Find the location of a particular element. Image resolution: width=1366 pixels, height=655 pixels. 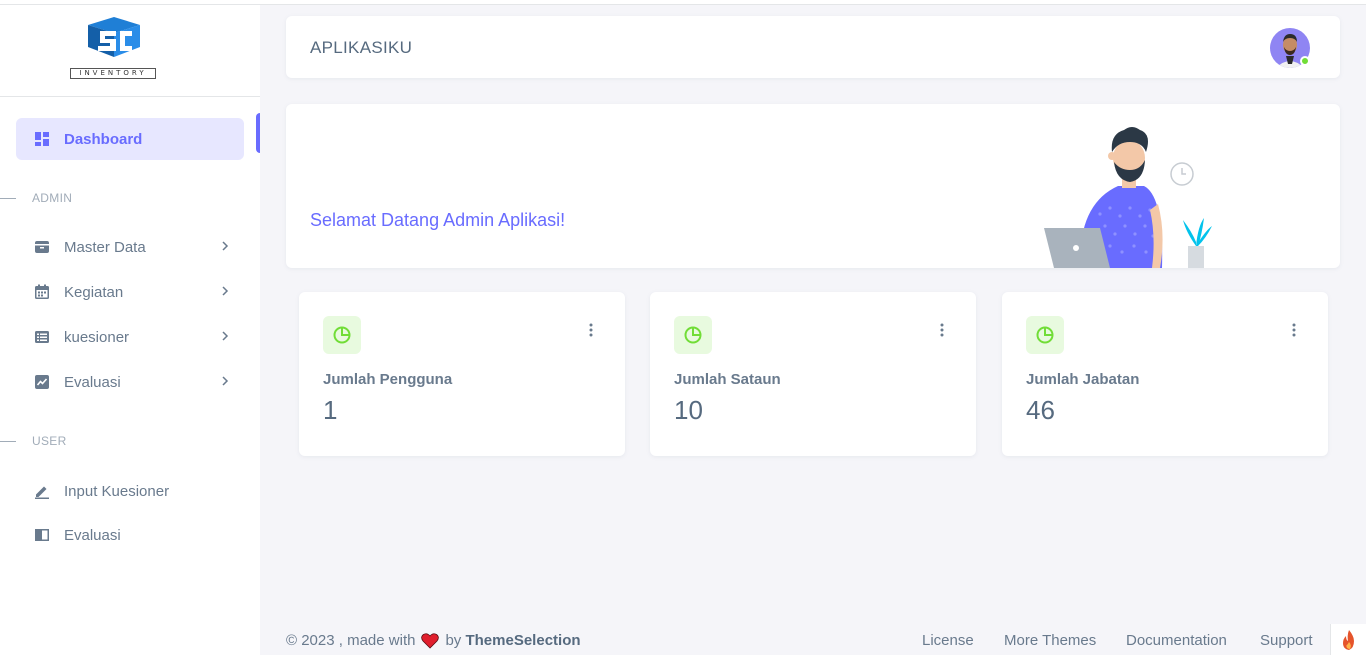

pencil-icon is located at coordinates (42, 491).